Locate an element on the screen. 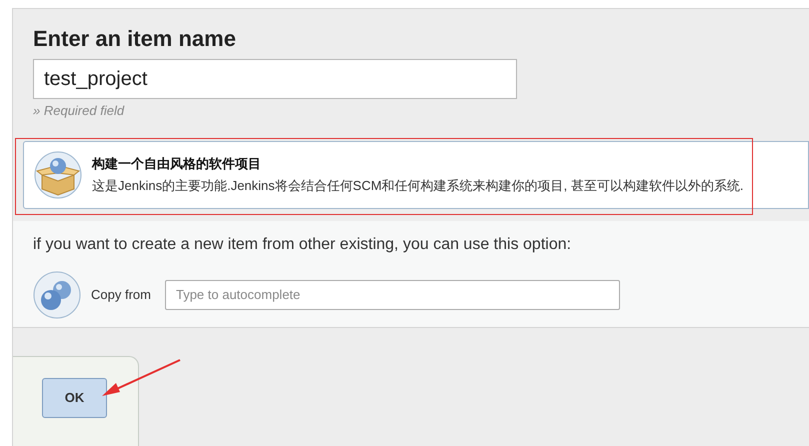  required-note: » Required field is located at coordinates (79, 111).